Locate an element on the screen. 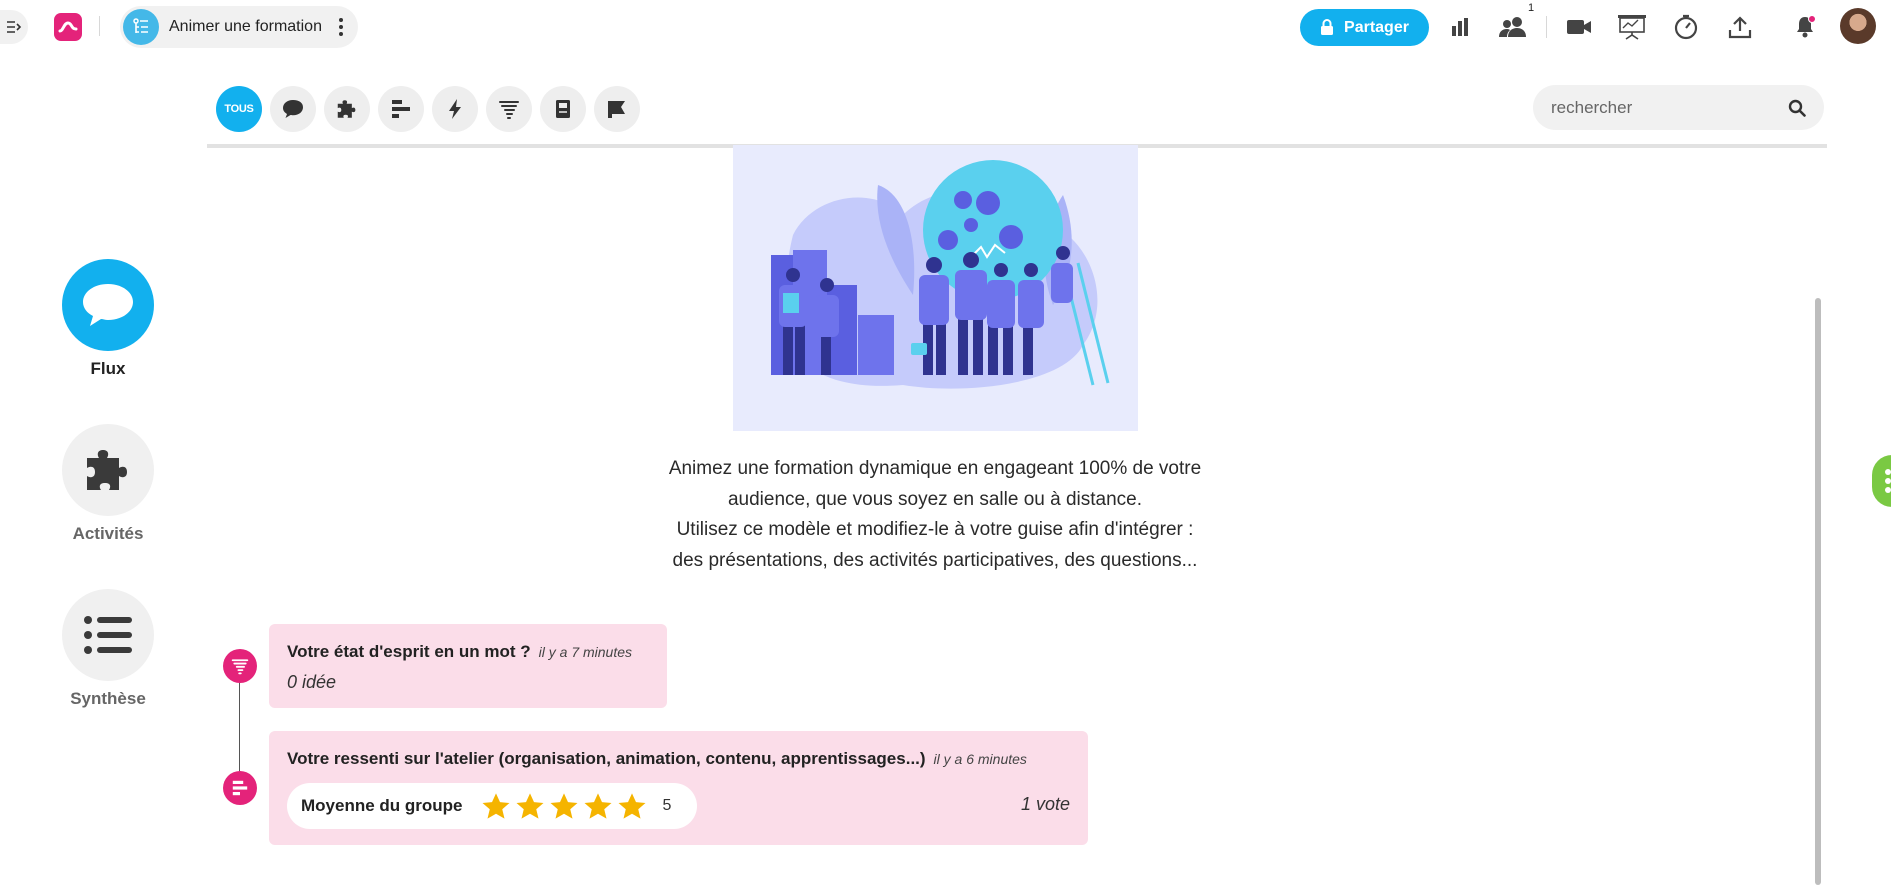 This screenshot has height=885, width=1891. lightning-icon is located at coordinates (455, 109).